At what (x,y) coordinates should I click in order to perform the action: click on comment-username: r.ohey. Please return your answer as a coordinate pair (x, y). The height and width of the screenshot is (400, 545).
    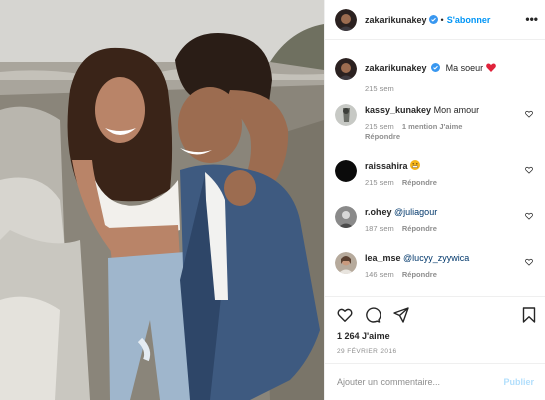
    Looking at the image, I should click on (378, 212).